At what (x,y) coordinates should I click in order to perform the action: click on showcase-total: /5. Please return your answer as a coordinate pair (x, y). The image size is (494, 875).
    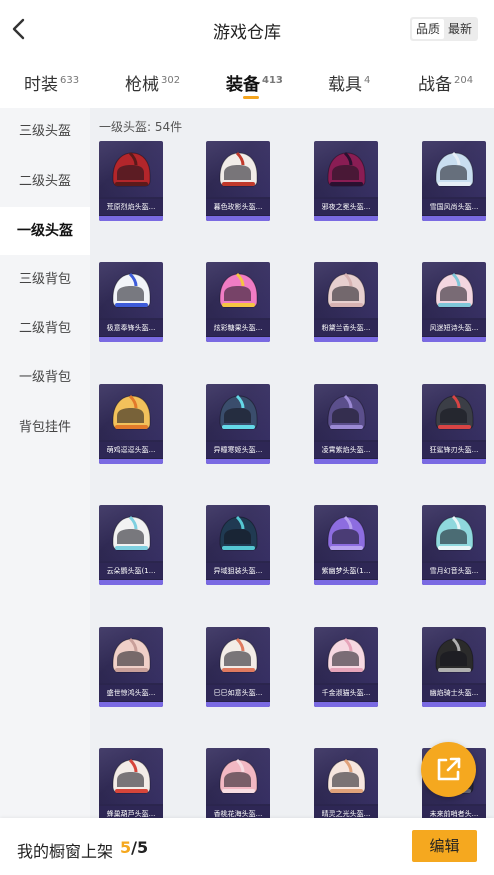
    Looking at the image, I should click on (140, 847).